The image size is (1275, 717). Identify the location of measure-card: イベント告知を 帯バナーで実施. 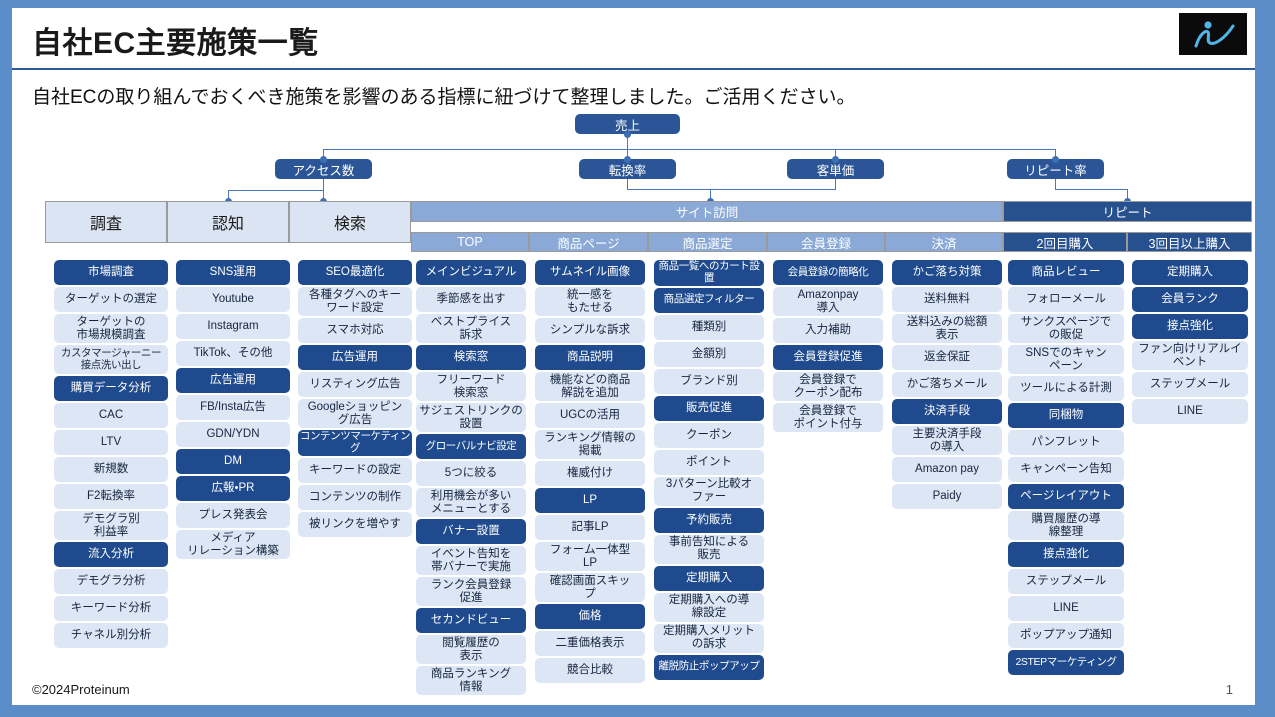
(471, 560).